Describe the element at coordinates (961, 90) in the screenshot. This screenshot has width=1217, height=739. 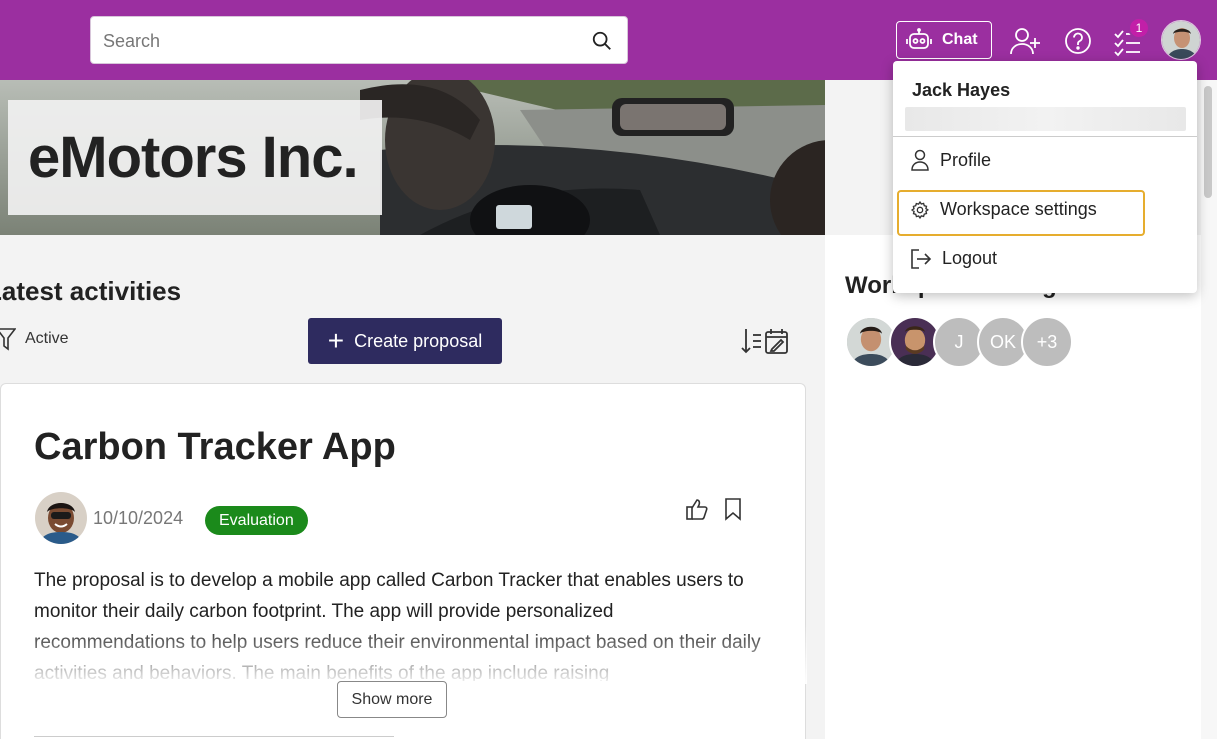
I see `user-name: Jack Hayes` at that location.